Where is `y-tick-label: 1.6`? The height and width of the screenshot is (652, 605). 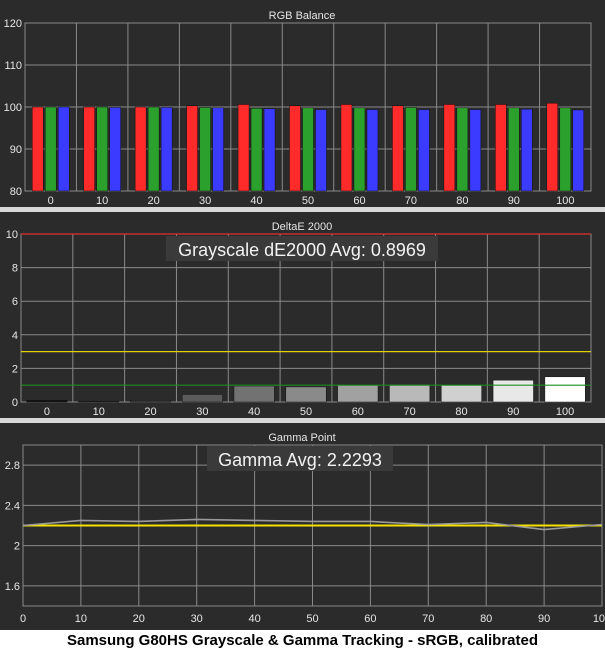 y-tick-label: 1.6 is located at coordinates (12, 587).